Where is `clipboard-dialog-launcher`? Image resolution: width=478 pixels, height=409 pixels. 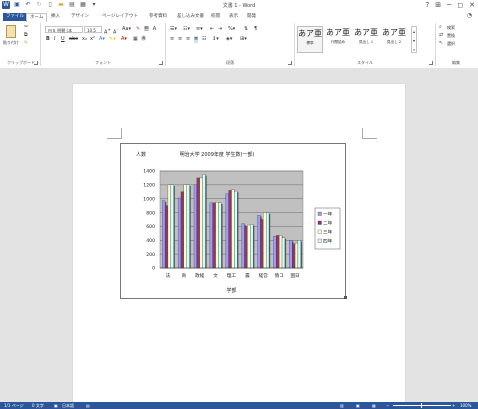 clipboard-dialog-launcher is located at coordinates (36, 63).